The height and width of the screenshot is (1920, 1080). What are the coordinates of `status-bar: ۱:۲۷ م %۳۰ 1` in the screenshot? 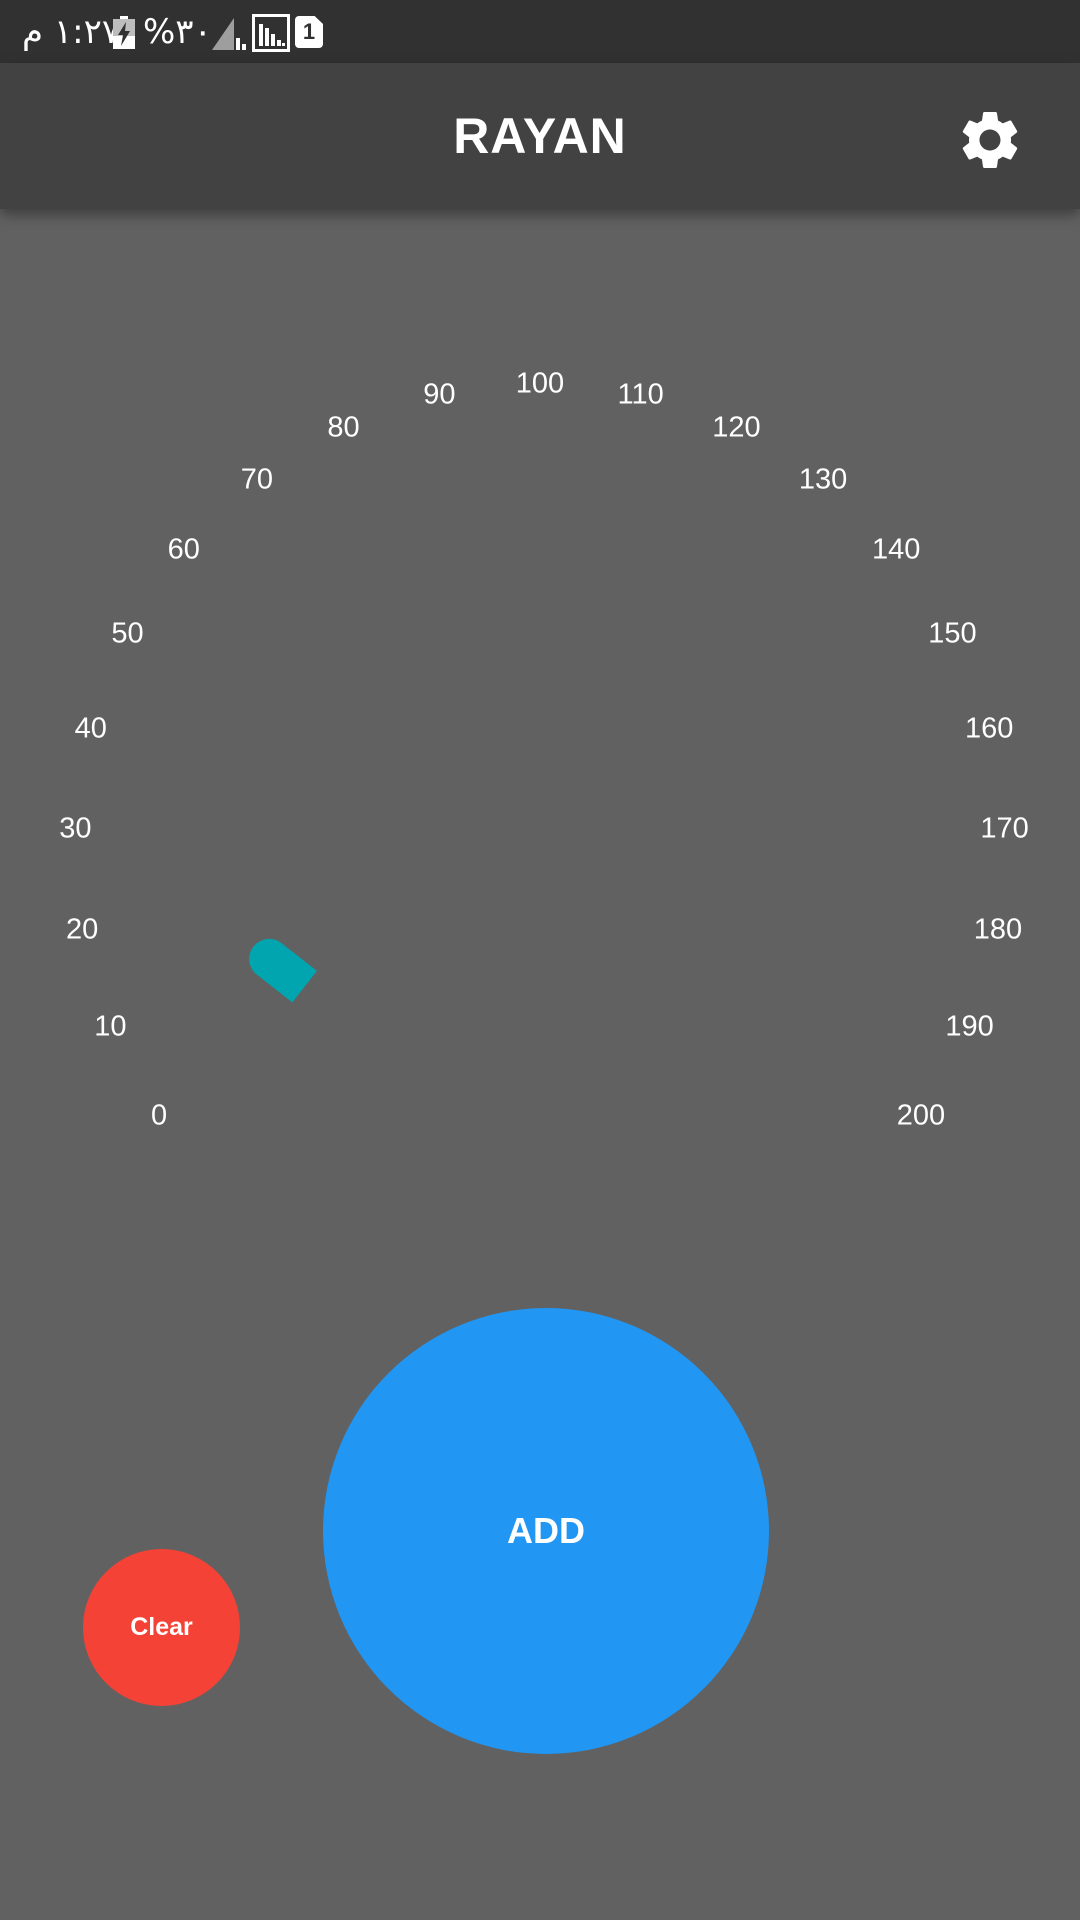 It's located at (540, 31).